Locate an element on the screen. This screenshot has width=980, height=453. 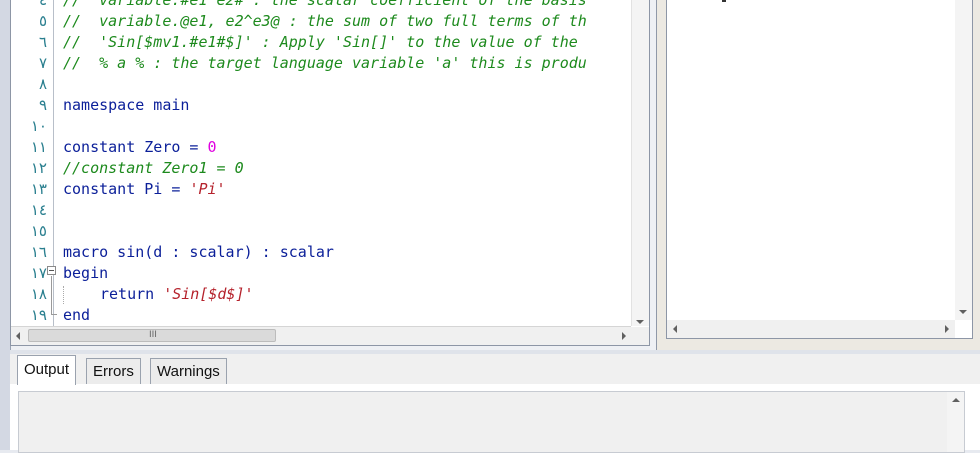
fold-toggle-icon is located at coordinates (51, 270).